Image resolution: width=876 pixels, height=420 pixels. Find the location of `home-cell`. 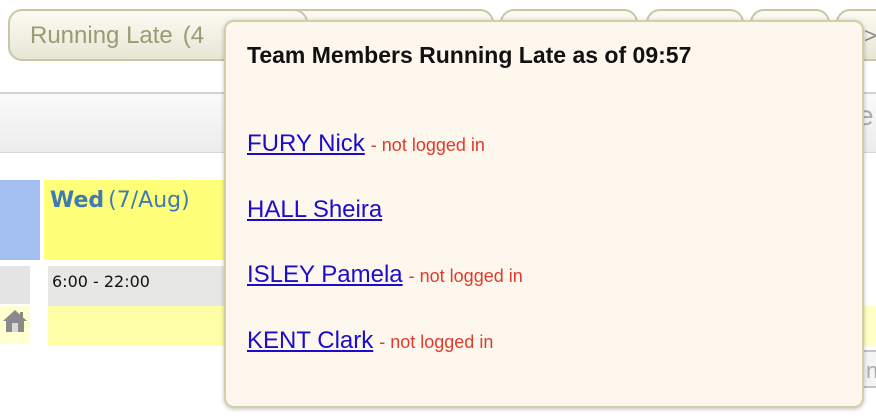

home-cell is located at coordinates (15, 325).